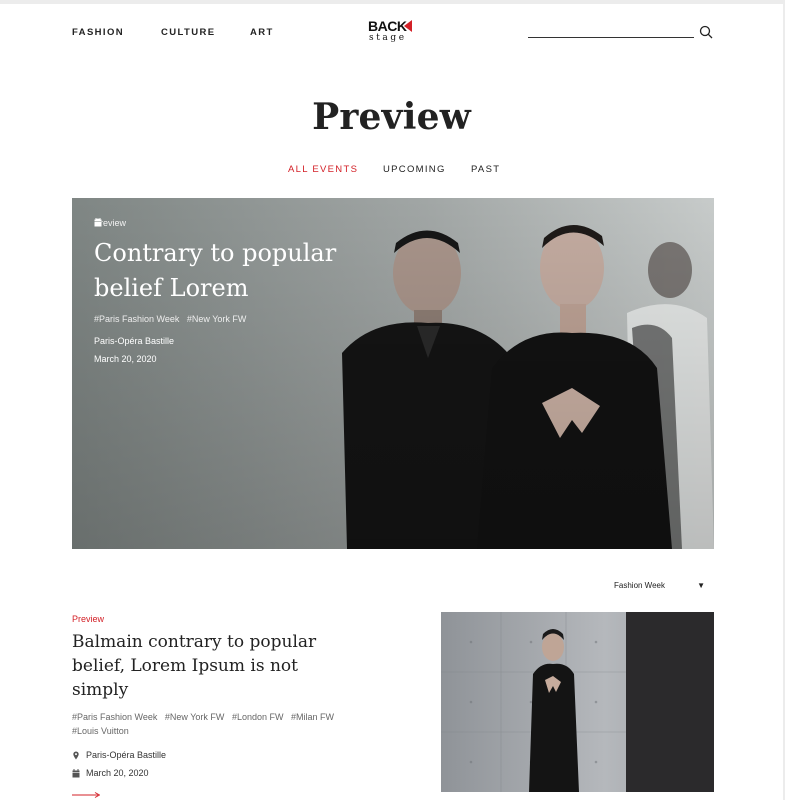 The width and height of the screenshot is (785, 800). Describe the element at coordinates (88, 619) in the screenshot. I see `event-kicker: Preview` at that location.